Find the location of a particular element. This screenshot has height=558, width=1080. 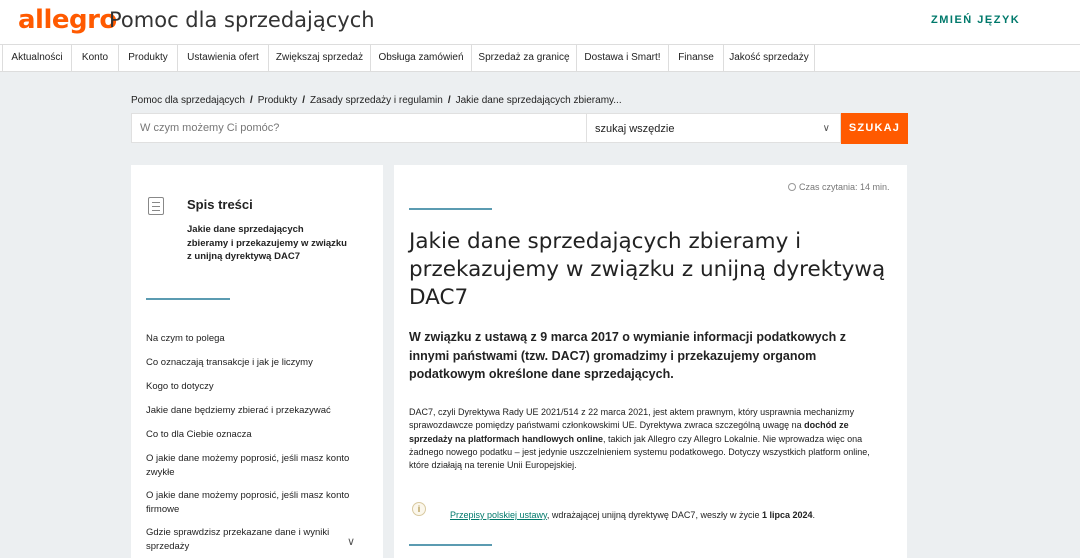

nav-item-jakosc-sprzedazy: Jakość sprzedaży is located at coordinates (769, 58).